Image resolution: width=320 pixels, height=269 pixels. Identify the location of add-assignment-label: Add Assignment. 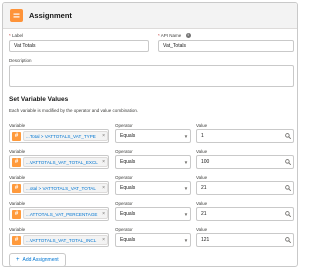
(40, 260).